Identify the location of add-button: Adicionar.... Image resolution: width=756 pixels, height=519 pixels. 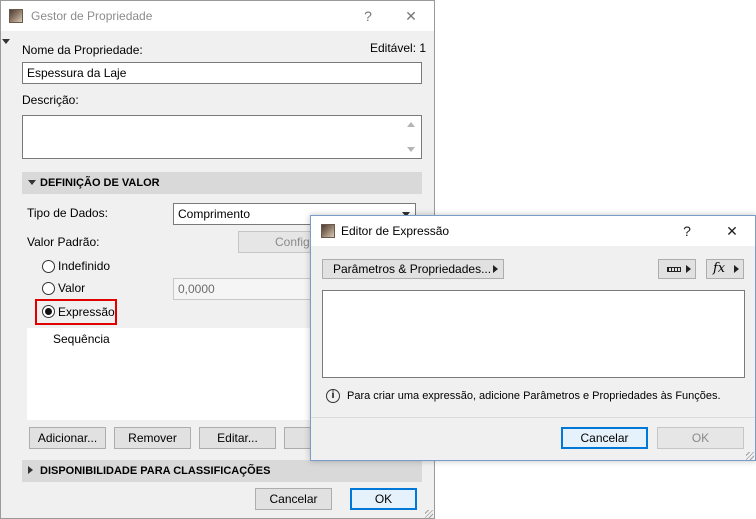
(67, 438).